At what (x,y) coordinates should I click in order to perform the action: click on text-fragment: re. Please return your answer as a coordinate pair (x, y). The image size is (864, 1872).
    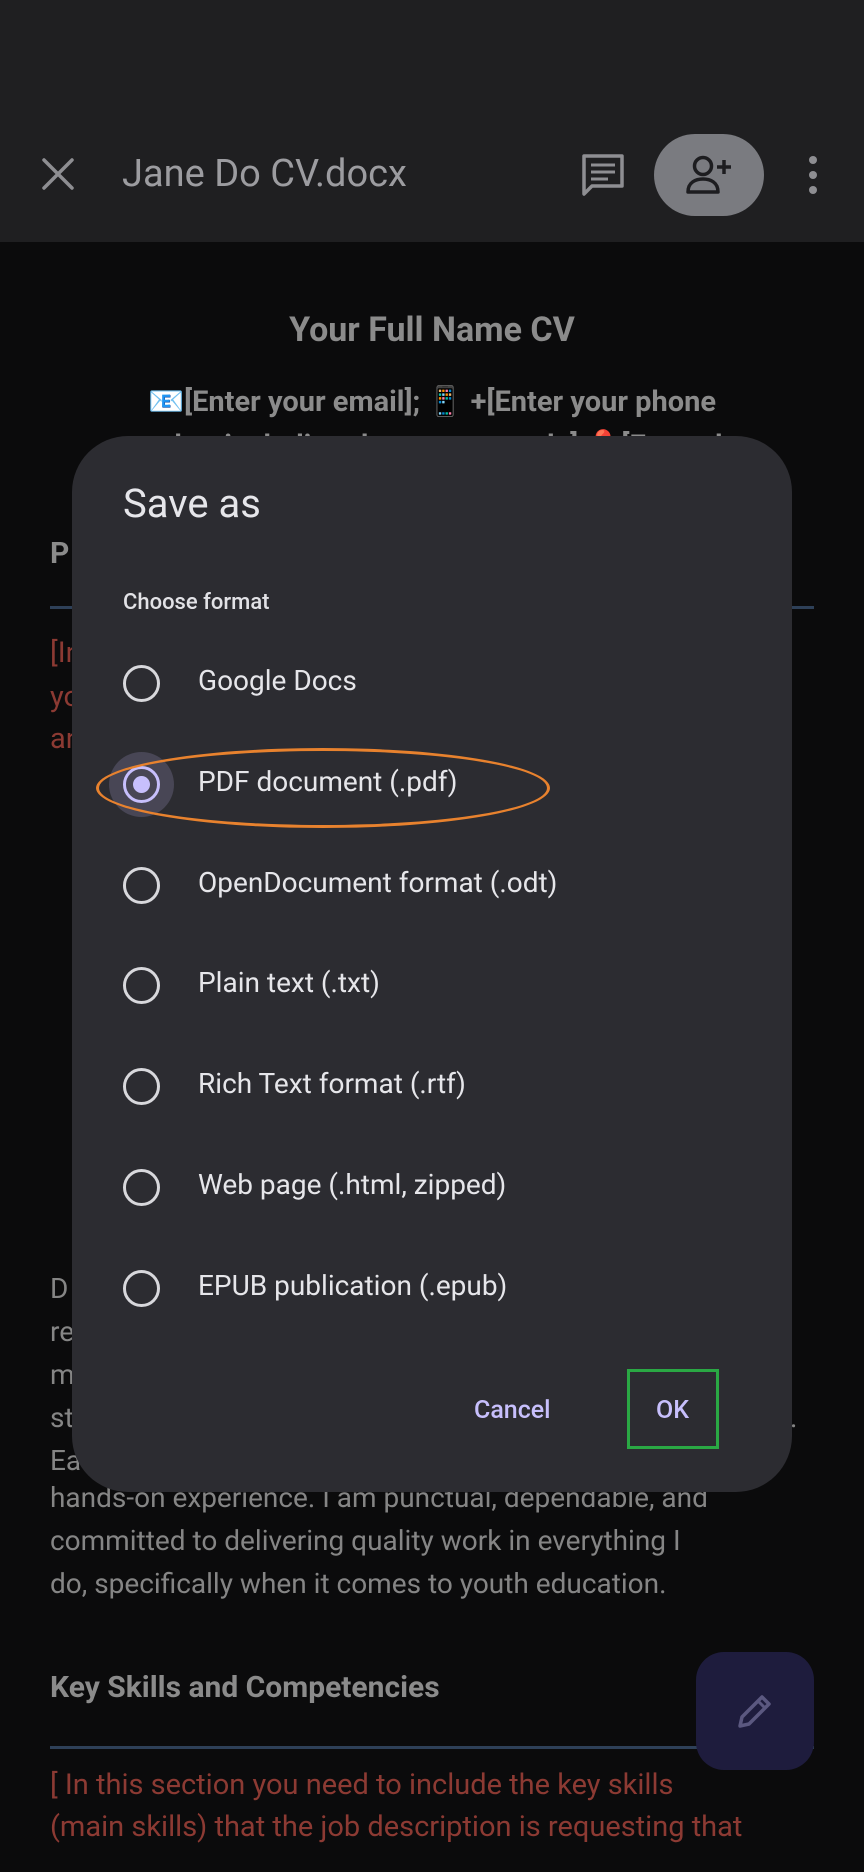
    Looking at the image, I should click on (62, 1331).